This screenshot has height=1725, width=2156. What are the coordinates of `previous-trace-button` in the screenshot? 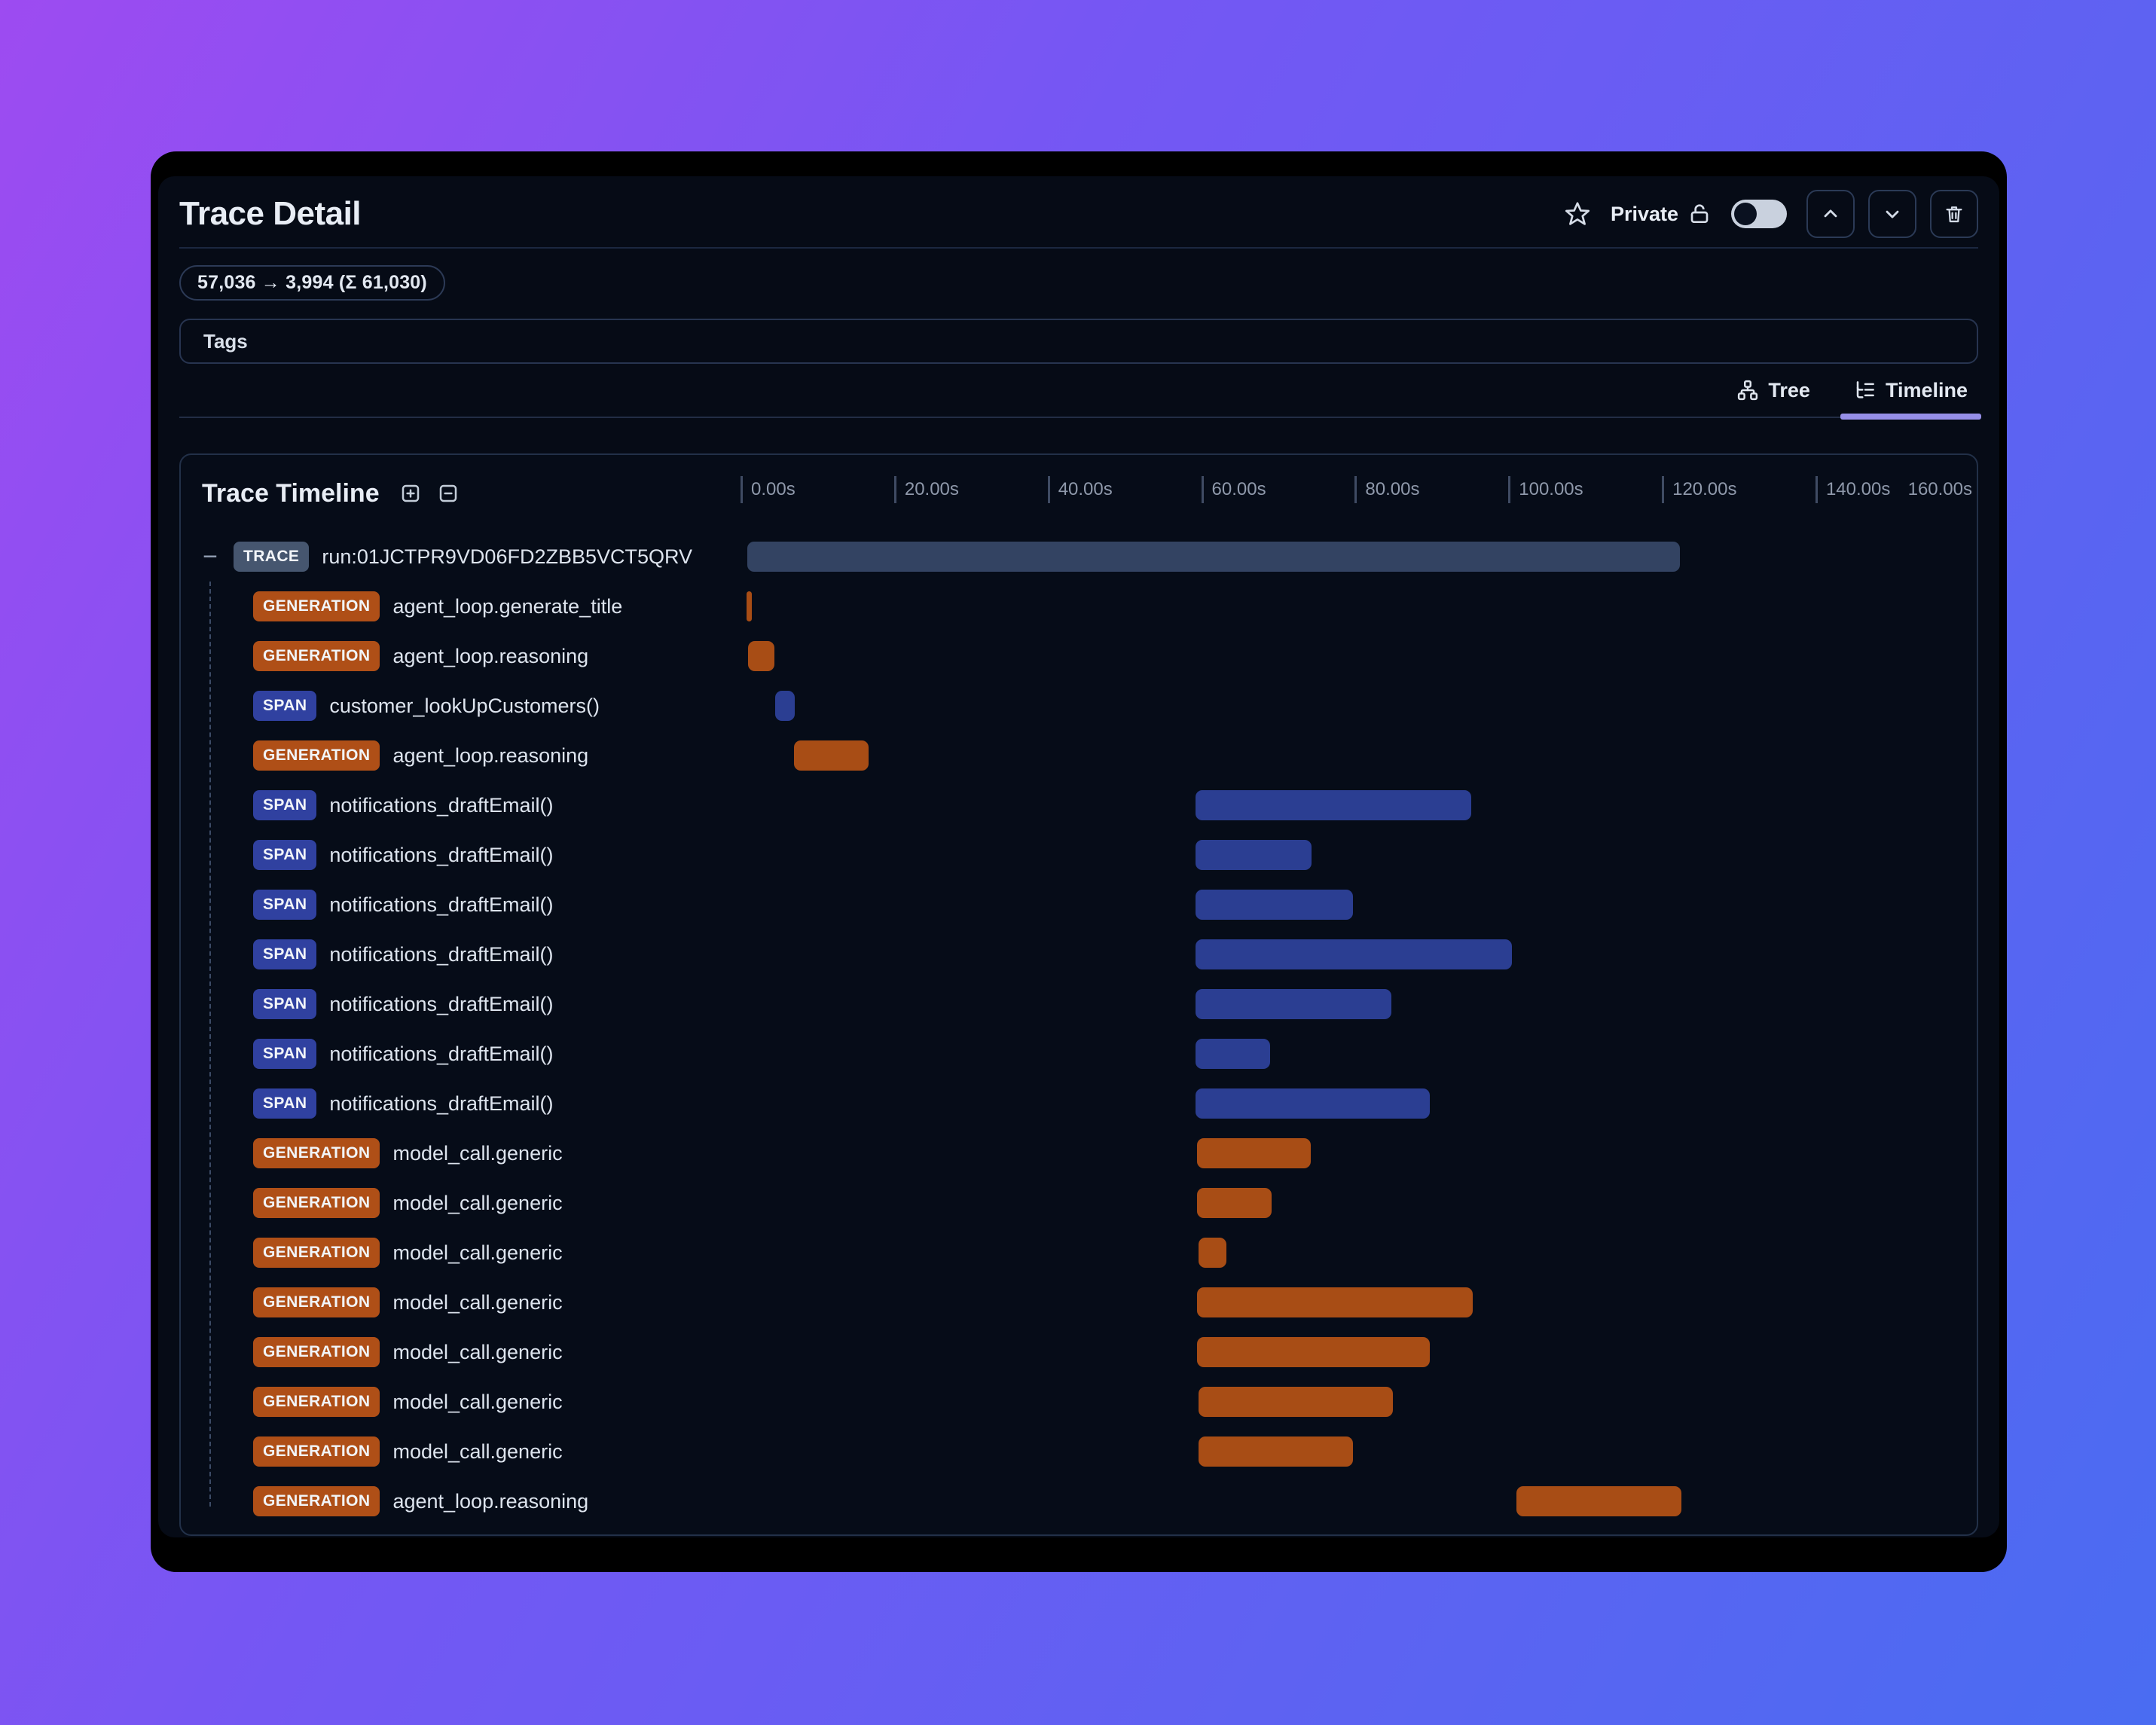 It's located at (1830, 214).